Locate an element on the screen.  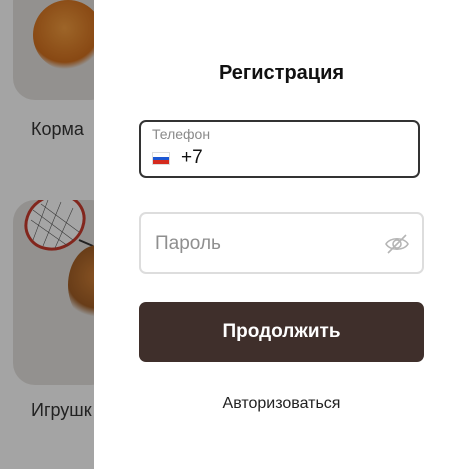
eye-off-icon is located at coordinates (397, 244).